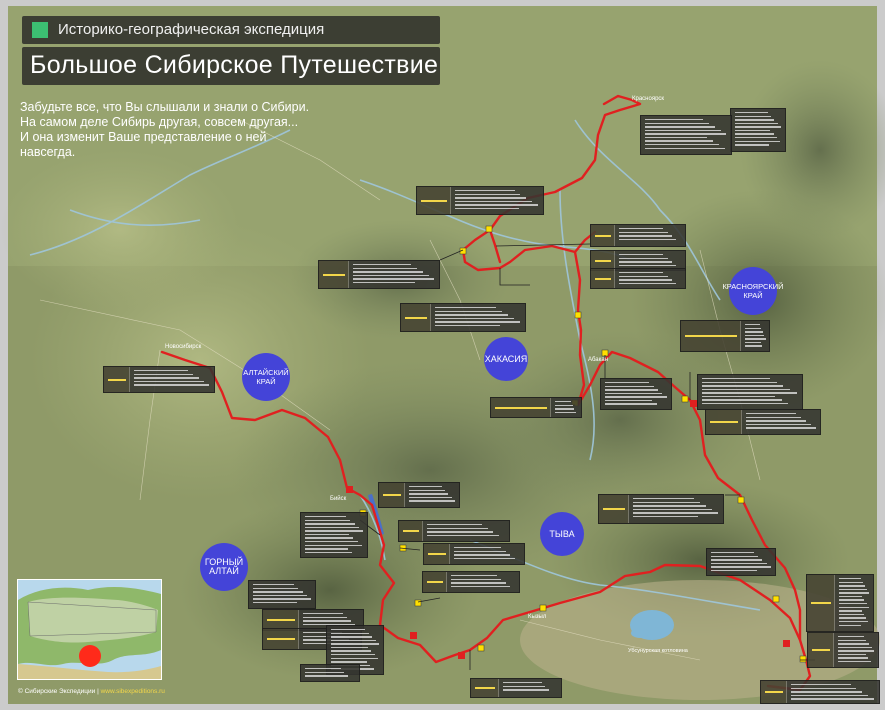 The width and height of the screenshot is (885, 710). I want to click on city-abakan: Абакан, so click(598, 360).